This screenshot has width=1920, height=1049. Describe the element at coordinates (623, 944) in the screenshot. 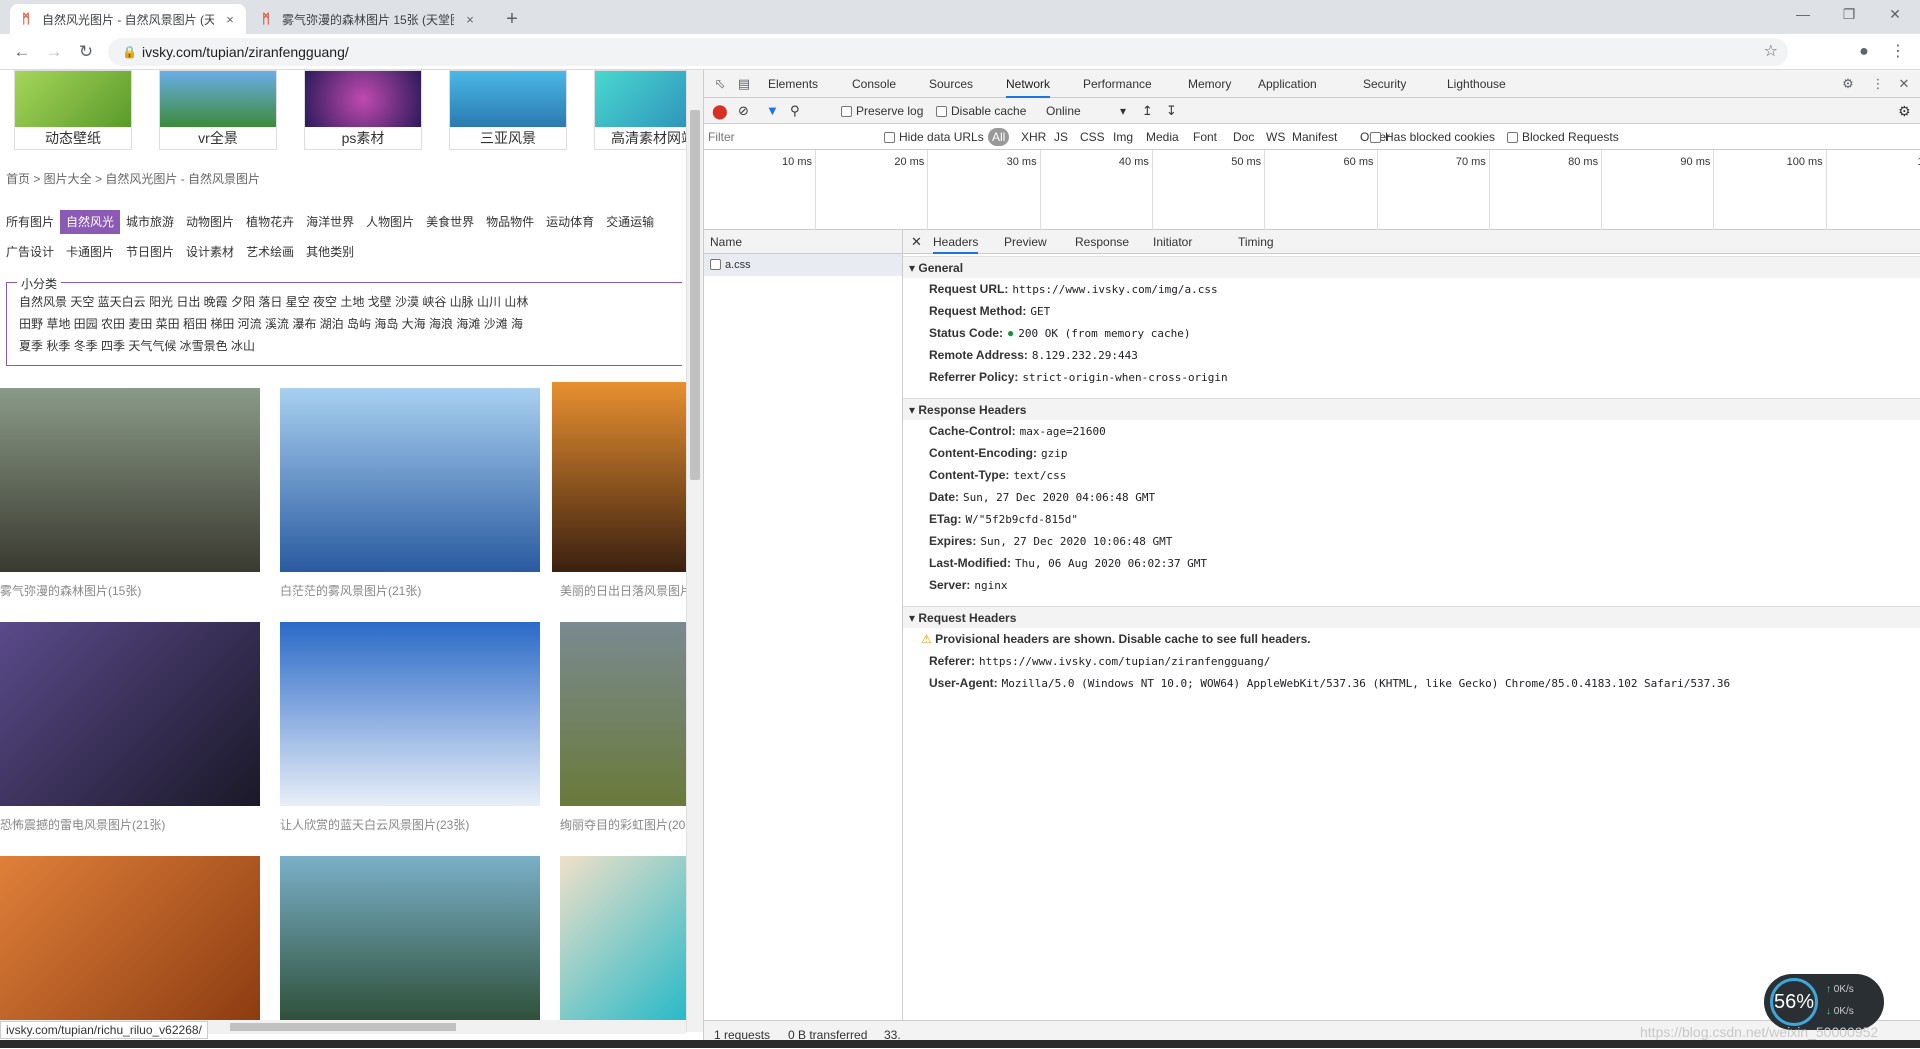

I see `photo-beach` at that location.